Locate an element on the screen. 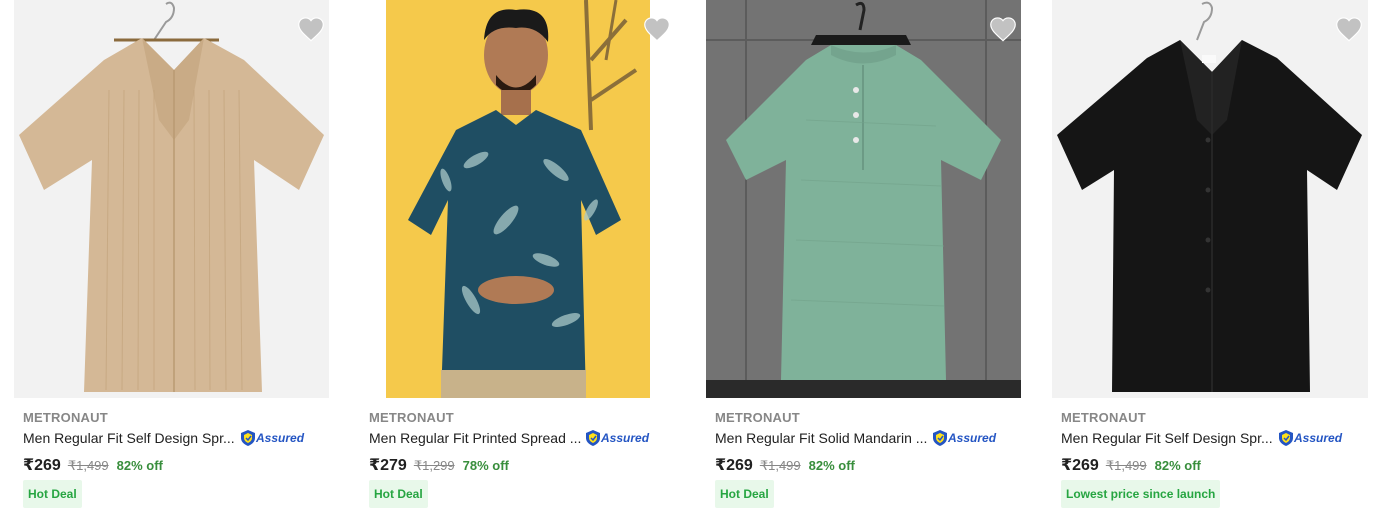 This screenshot has height=516, width=1385. original-price: ₹1,299 is located at coordinates (434, 465).